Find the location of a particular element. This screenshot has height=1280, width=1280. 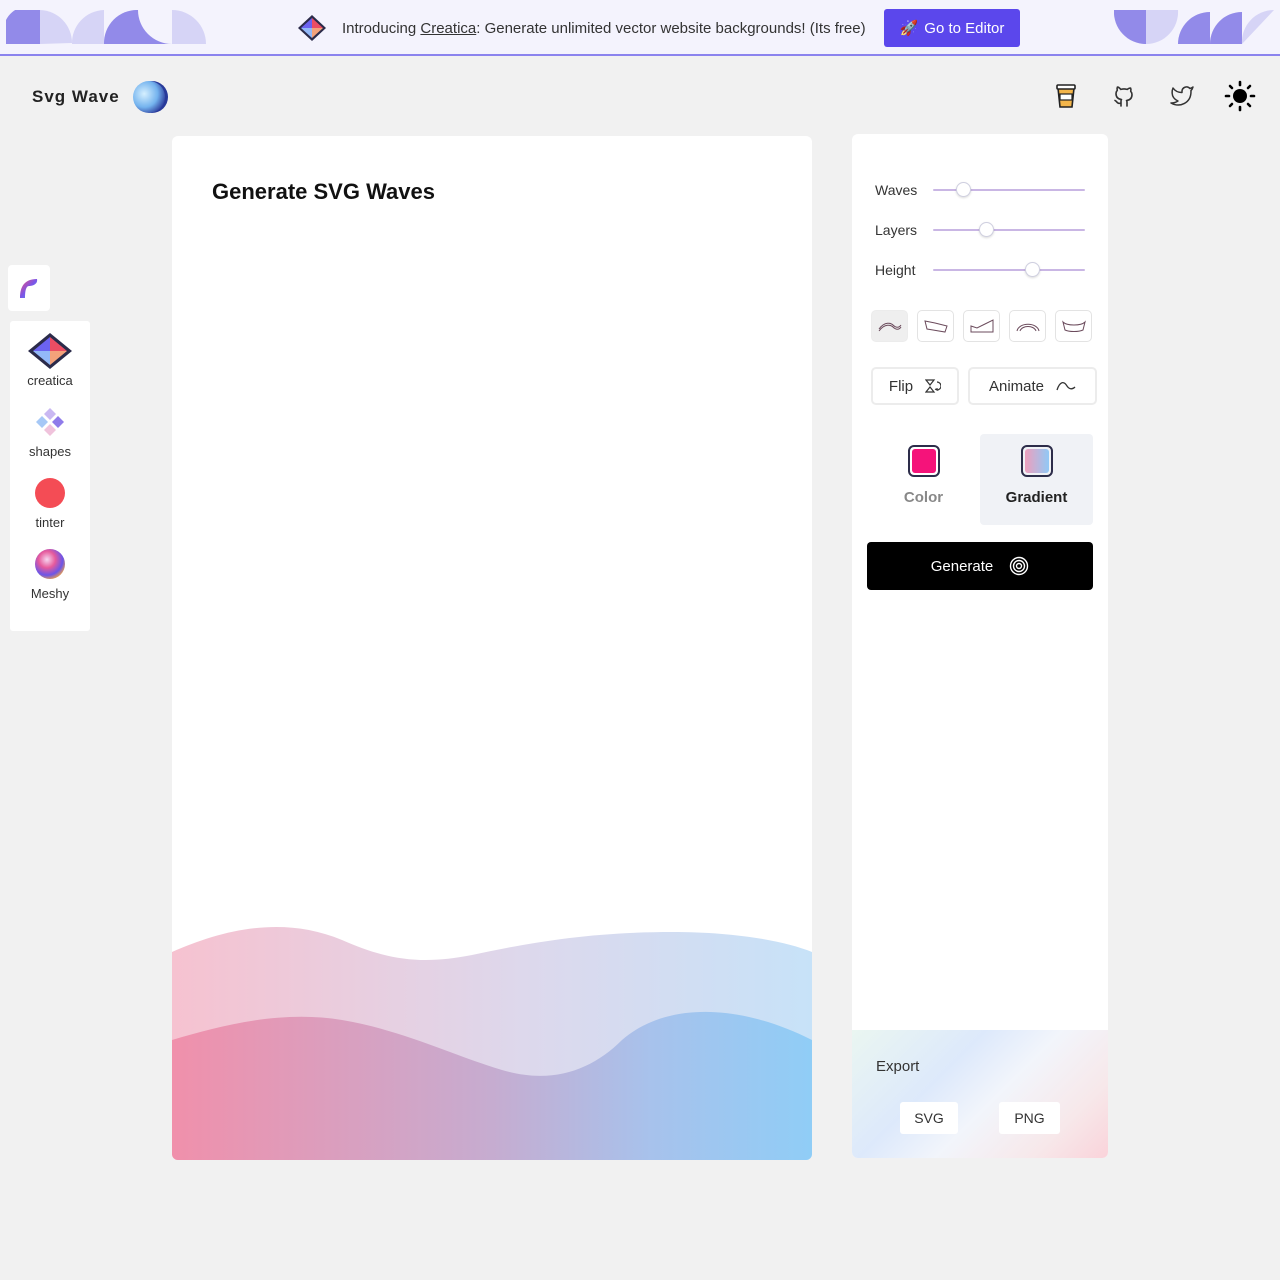

arc-wave-icon is located at coordinates (1027, 327).